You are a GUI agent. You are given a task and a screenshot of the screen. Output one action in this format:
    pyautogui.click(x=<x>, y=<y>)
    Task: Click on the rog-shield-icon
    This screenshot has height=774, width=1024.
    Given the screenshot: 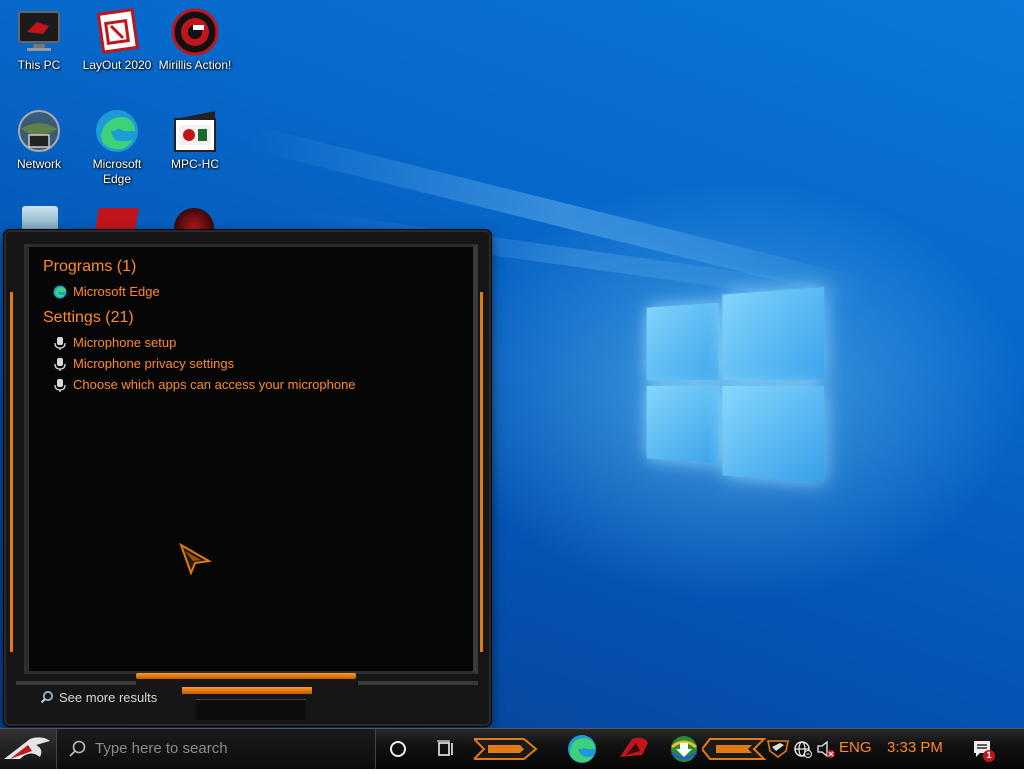 What is the action you would take?
    pyautogui.click(x=778, y=749)
    